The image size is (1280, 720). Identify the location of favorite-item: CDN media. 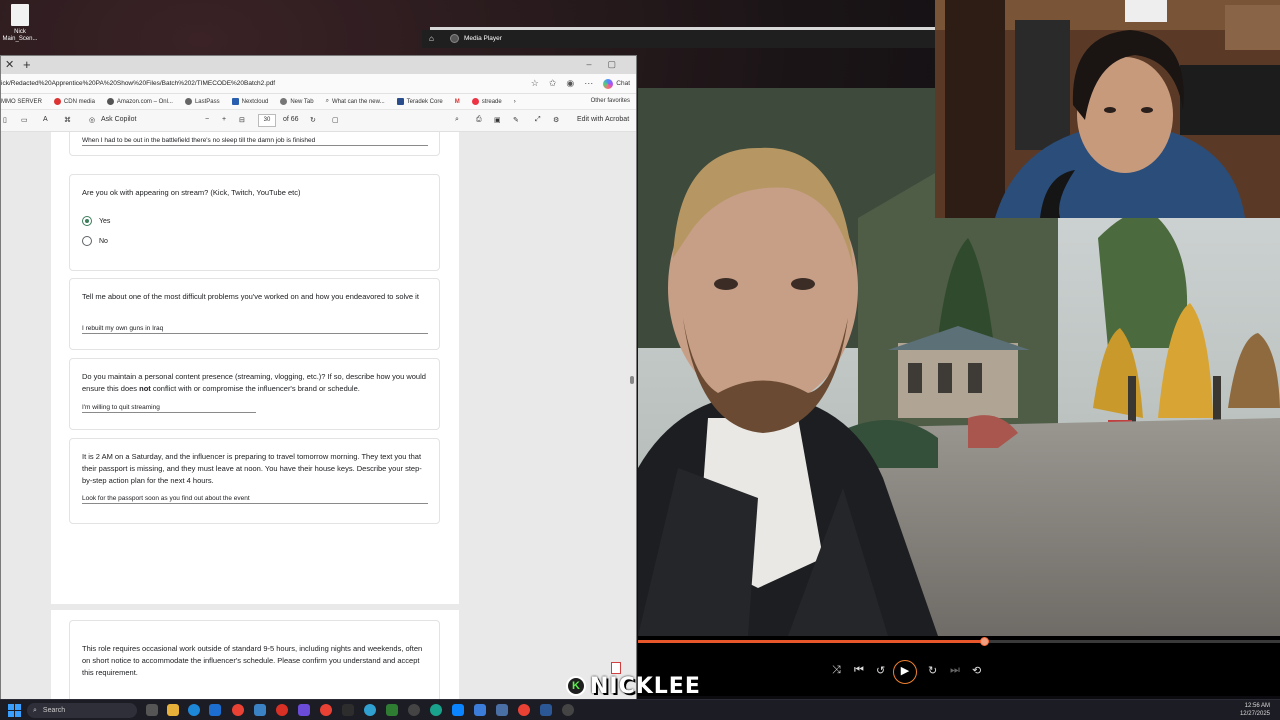
(74, 101).